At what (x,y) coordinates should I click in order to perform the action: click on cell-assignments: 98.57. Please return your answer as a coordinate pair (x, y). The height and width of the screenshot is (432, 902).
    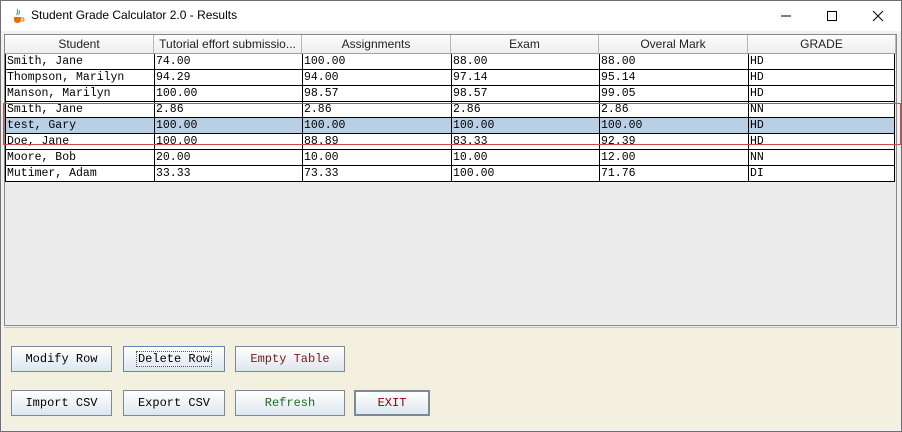
    Looking at the image, I should click on (377, 93).